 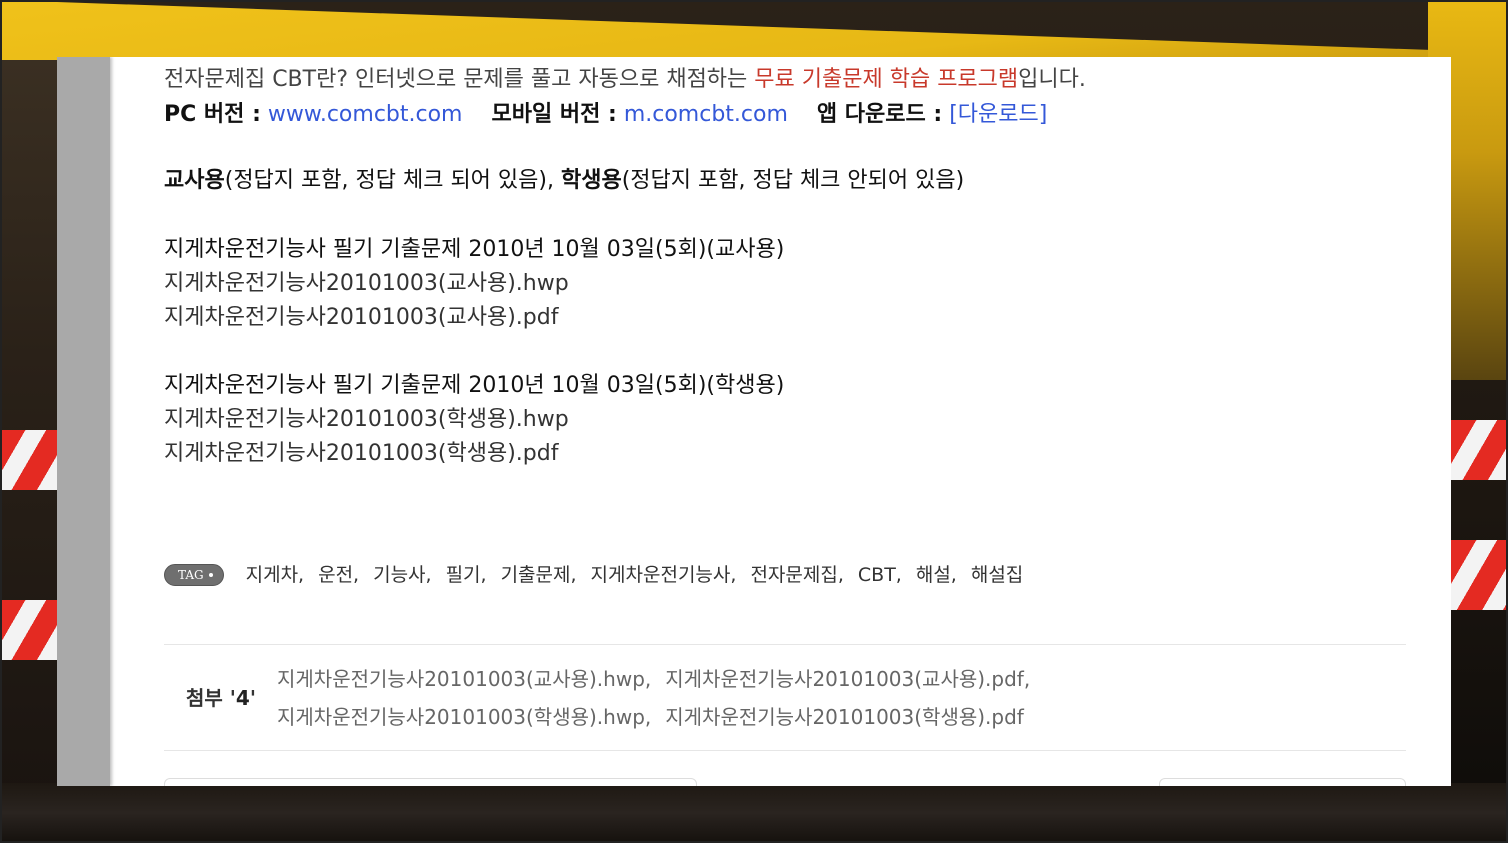 I want to click on attachment-link: 지게차운전기능사20101003(교사용).hwp,, so click(x=464, y=679).